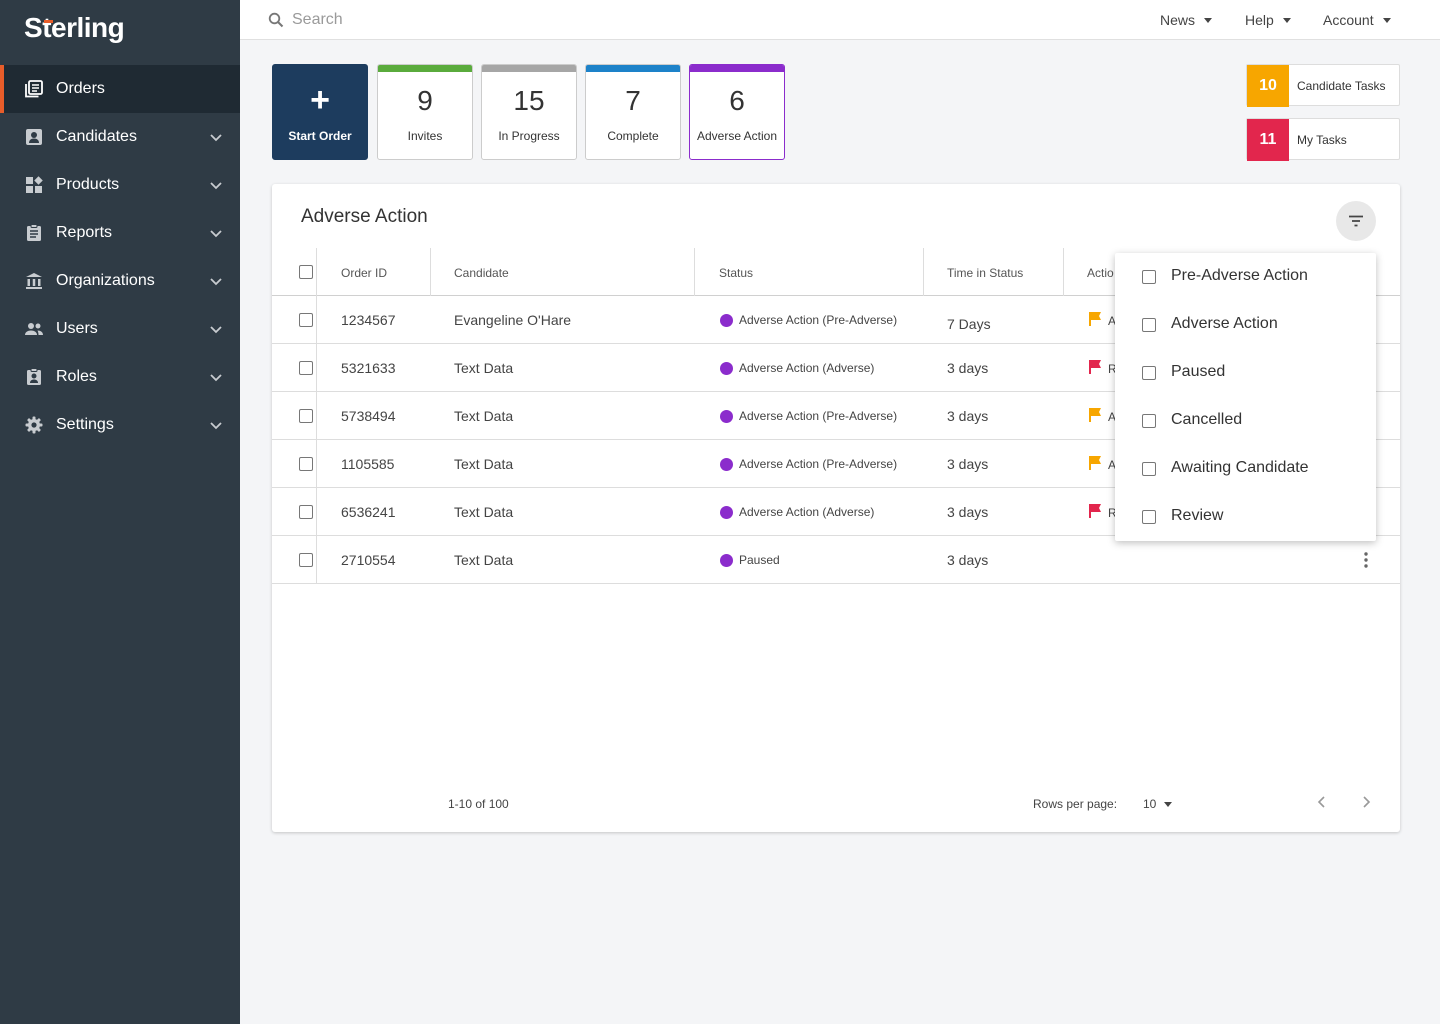 This screenshot has width=1440, height=1024. I want to click on column-header-candidate: Candidate, so click(481, 273).